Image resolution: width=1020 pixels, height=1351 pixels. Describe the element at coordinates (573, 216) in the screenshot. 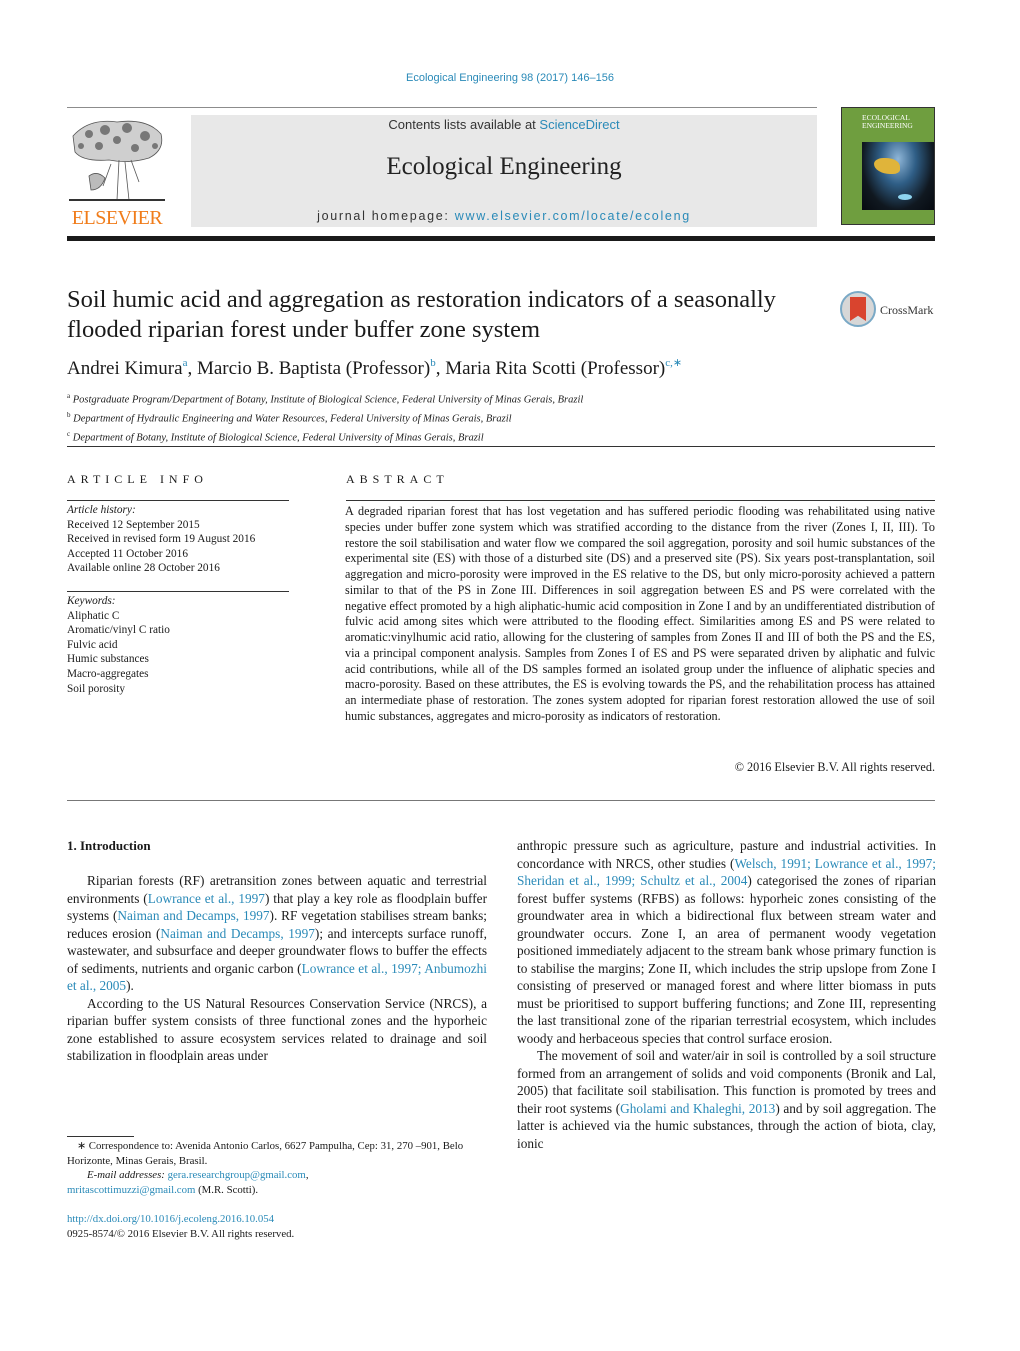

I see `journal-homepage-link: www.elsevier.com/locate/ecoleng` at that location.